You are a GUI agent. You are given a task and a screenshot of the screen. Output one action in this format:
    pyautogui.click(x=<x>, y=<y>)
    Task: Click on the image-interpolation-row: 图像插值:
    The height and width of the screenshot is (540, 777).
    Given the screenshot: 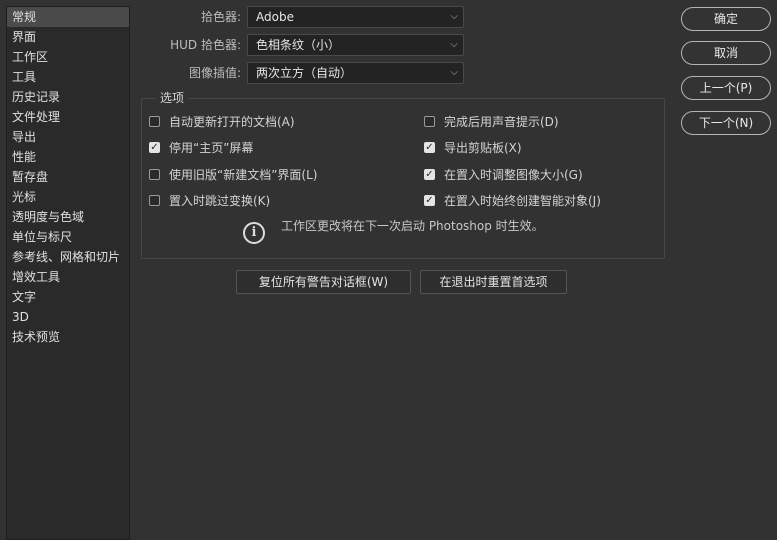 What is the action you would take?
    pyautogui.click(x=120, y=73)
    